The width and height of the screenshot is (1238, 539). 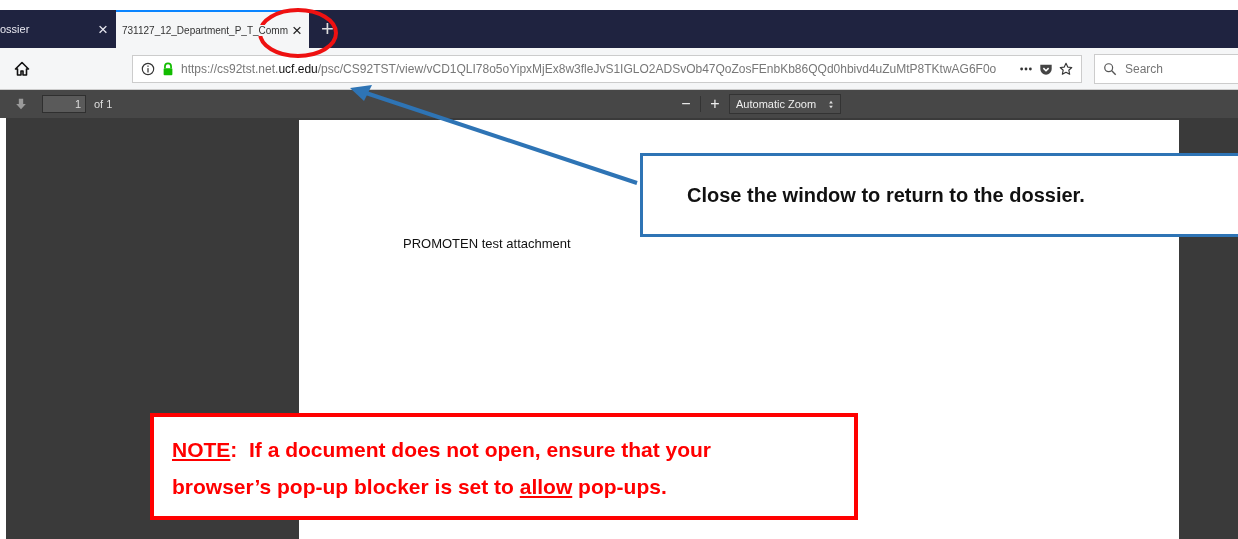 I want to click on zoom-in-button: +, so click(x=715, y=104).